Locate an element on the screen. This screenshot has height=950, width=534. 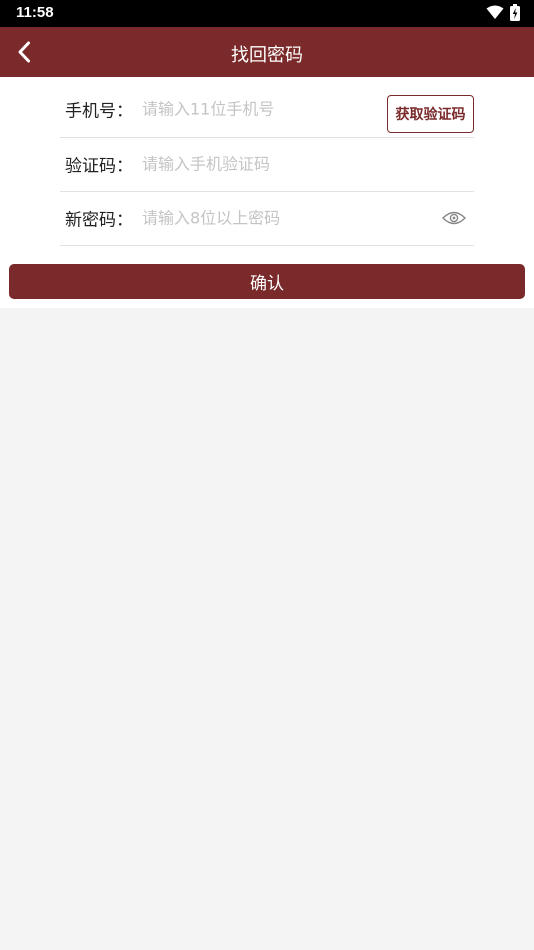
status-icons is located at coordinates (503, 12).